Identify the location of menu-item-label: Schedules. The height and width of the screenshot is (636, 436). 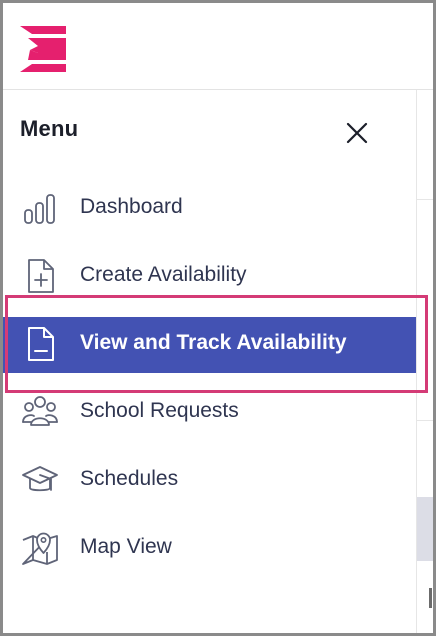
(129, 478).